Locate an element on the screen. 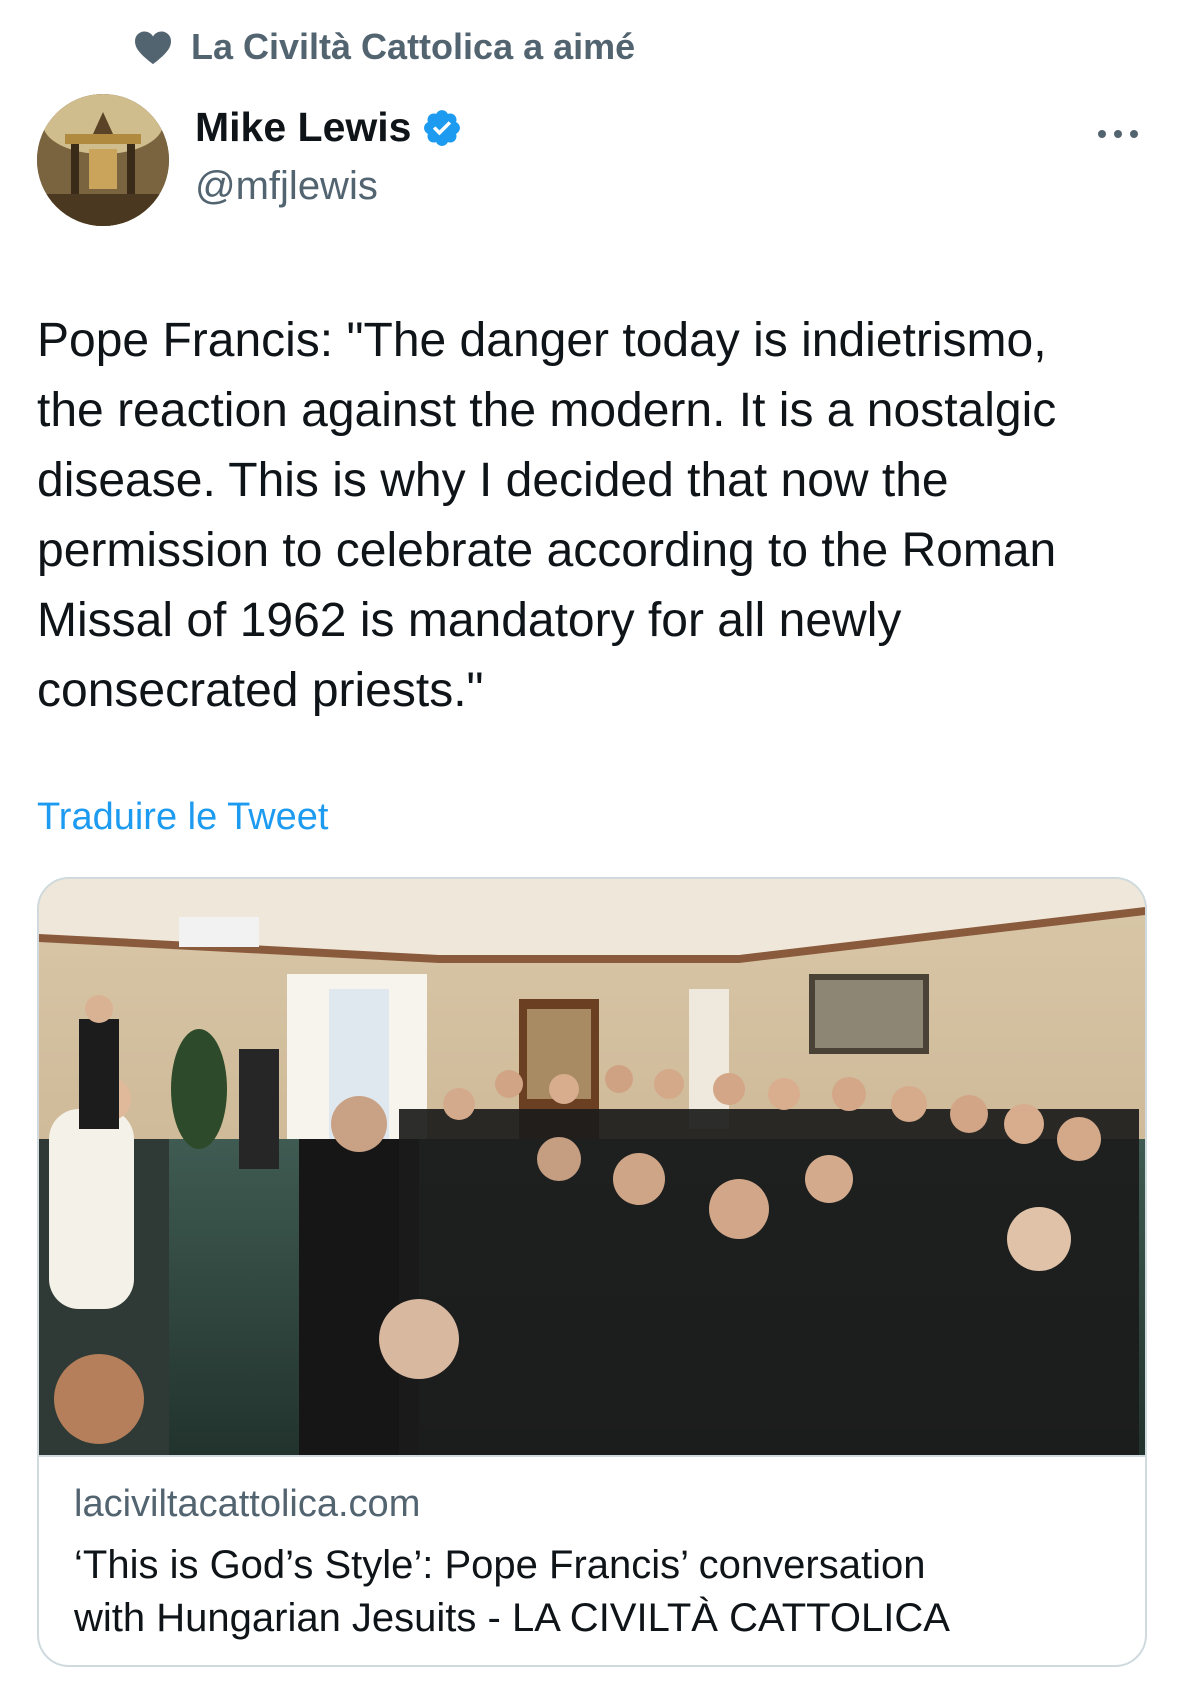 This screenshot has width=1179, height=1699. verified-badge-icon is located at coordinates (442, 128).